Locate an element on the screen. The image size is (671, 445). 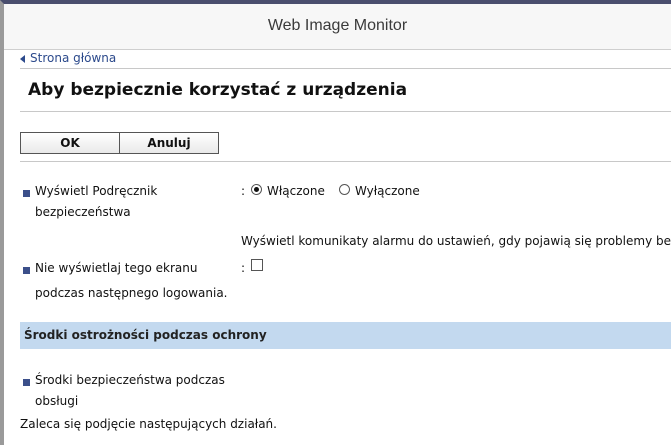
app-title: Web Image Monitor is located at coordinates (337, 25).